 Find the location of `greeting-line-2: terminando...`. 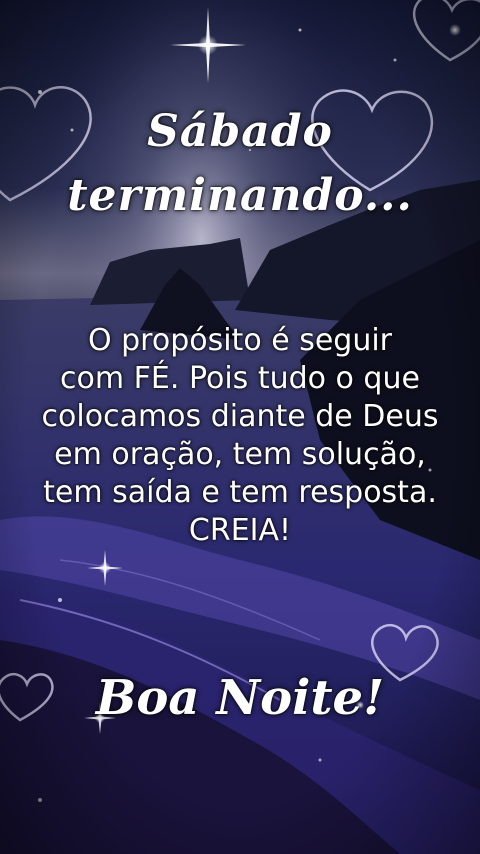

greeting-line-2: terminando... is located at coordinates (240, 195).